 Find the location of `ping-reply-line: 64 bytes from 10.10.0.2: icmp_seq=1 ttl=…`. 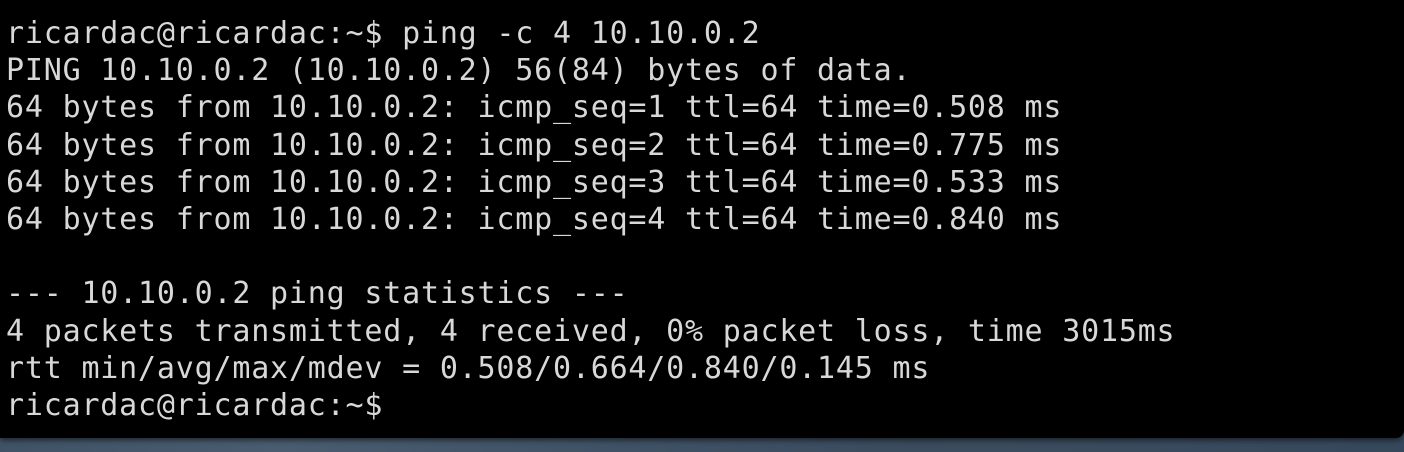

ping-reply-line: 64 bytes from 10.10.0.2: icmp_seq=1 ttl=… is located at coordinates (534, 108).